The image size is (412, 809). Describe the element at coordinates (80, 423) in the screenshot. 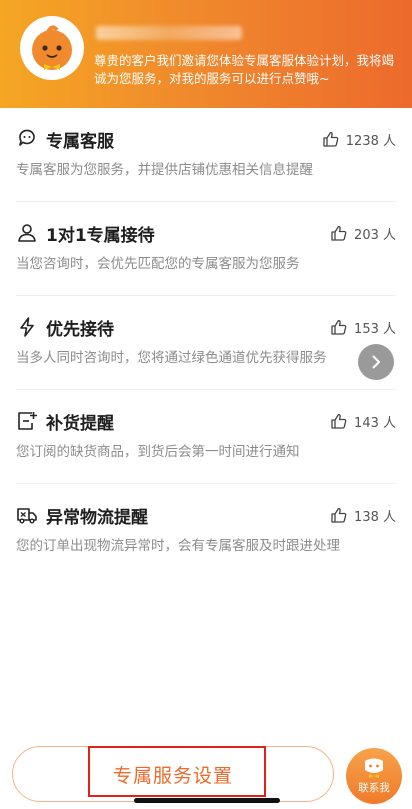

I see `service-title: 补货提醒` at that location.